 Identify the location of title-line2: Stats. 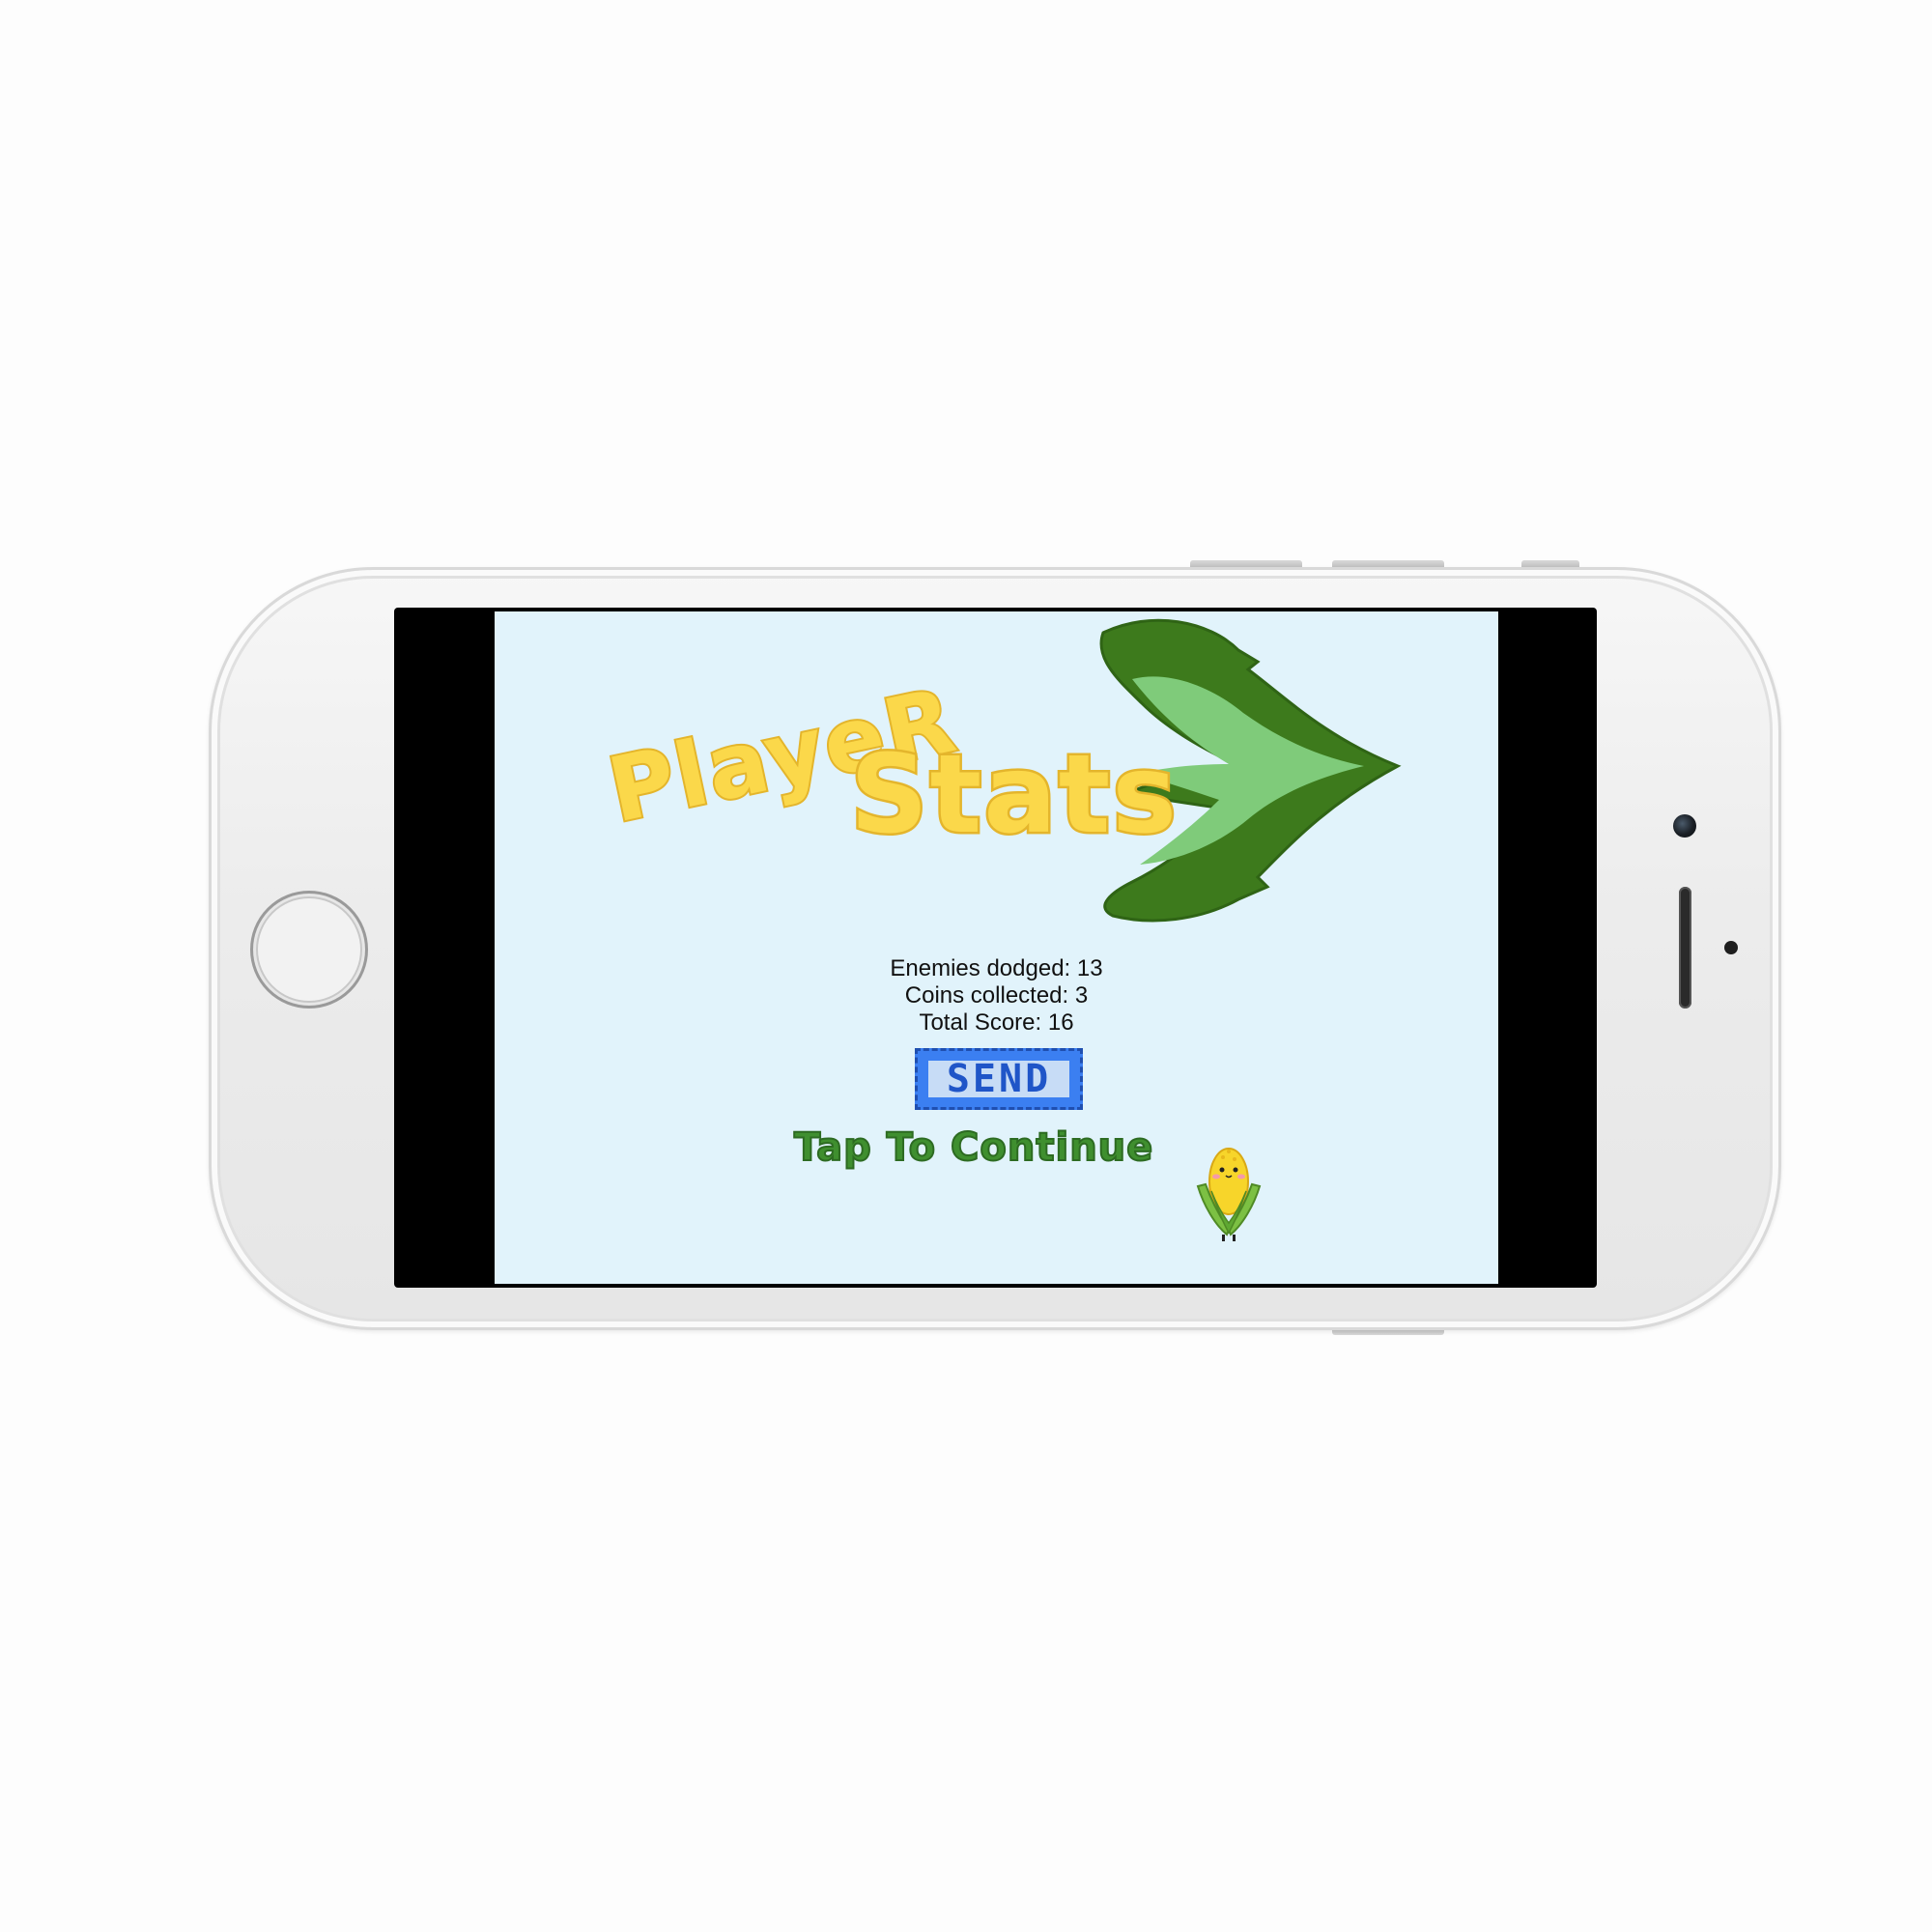
(1014, 795).